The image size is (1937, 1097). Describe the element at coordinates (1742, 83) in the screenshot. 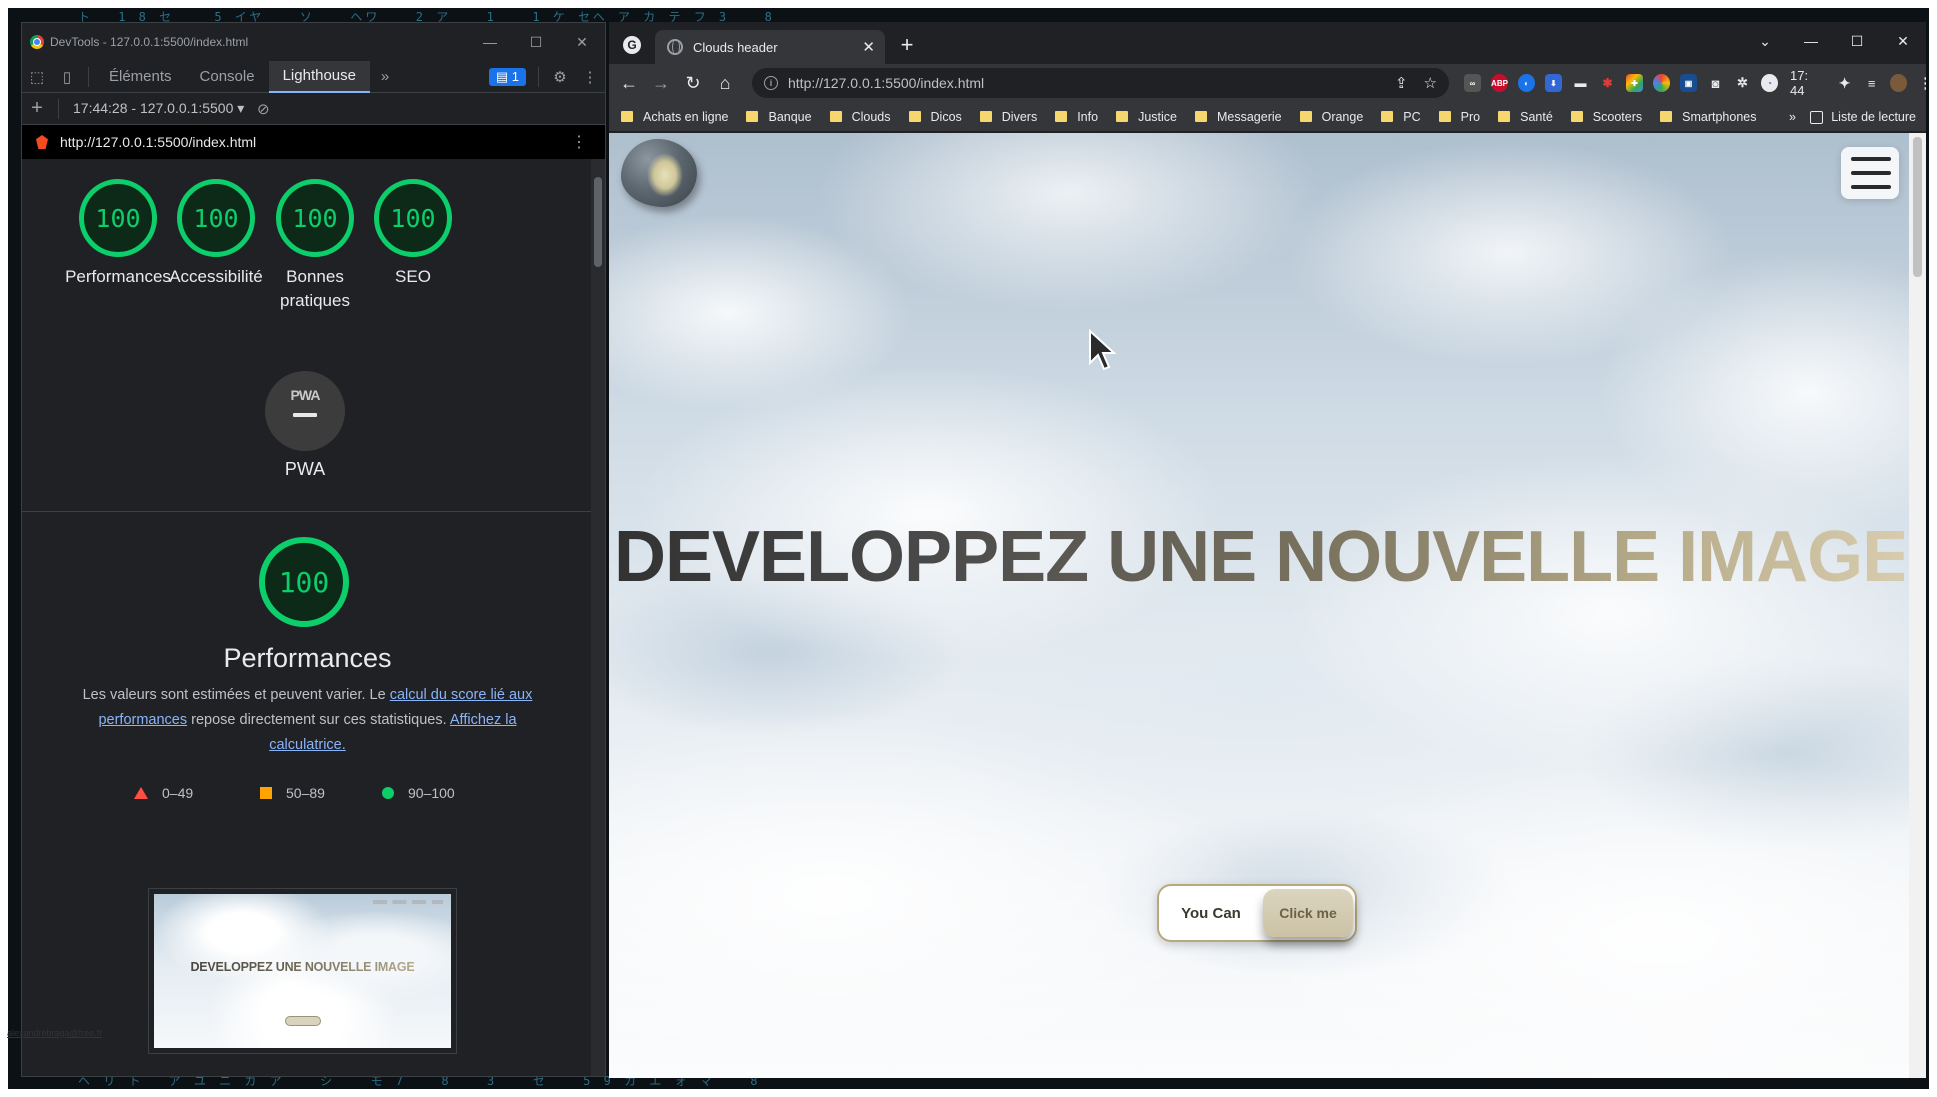

I see `settings-extension-icon: ✲` at that location.